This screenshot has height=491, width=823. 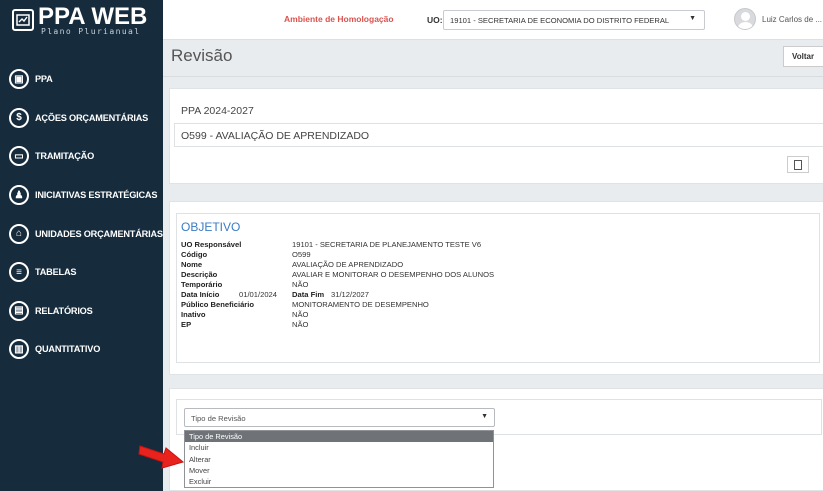 What do you see at coordinates (202, 55) in the screenshot?
I see `page-title: Revisão` at bounding box center [202, 55].